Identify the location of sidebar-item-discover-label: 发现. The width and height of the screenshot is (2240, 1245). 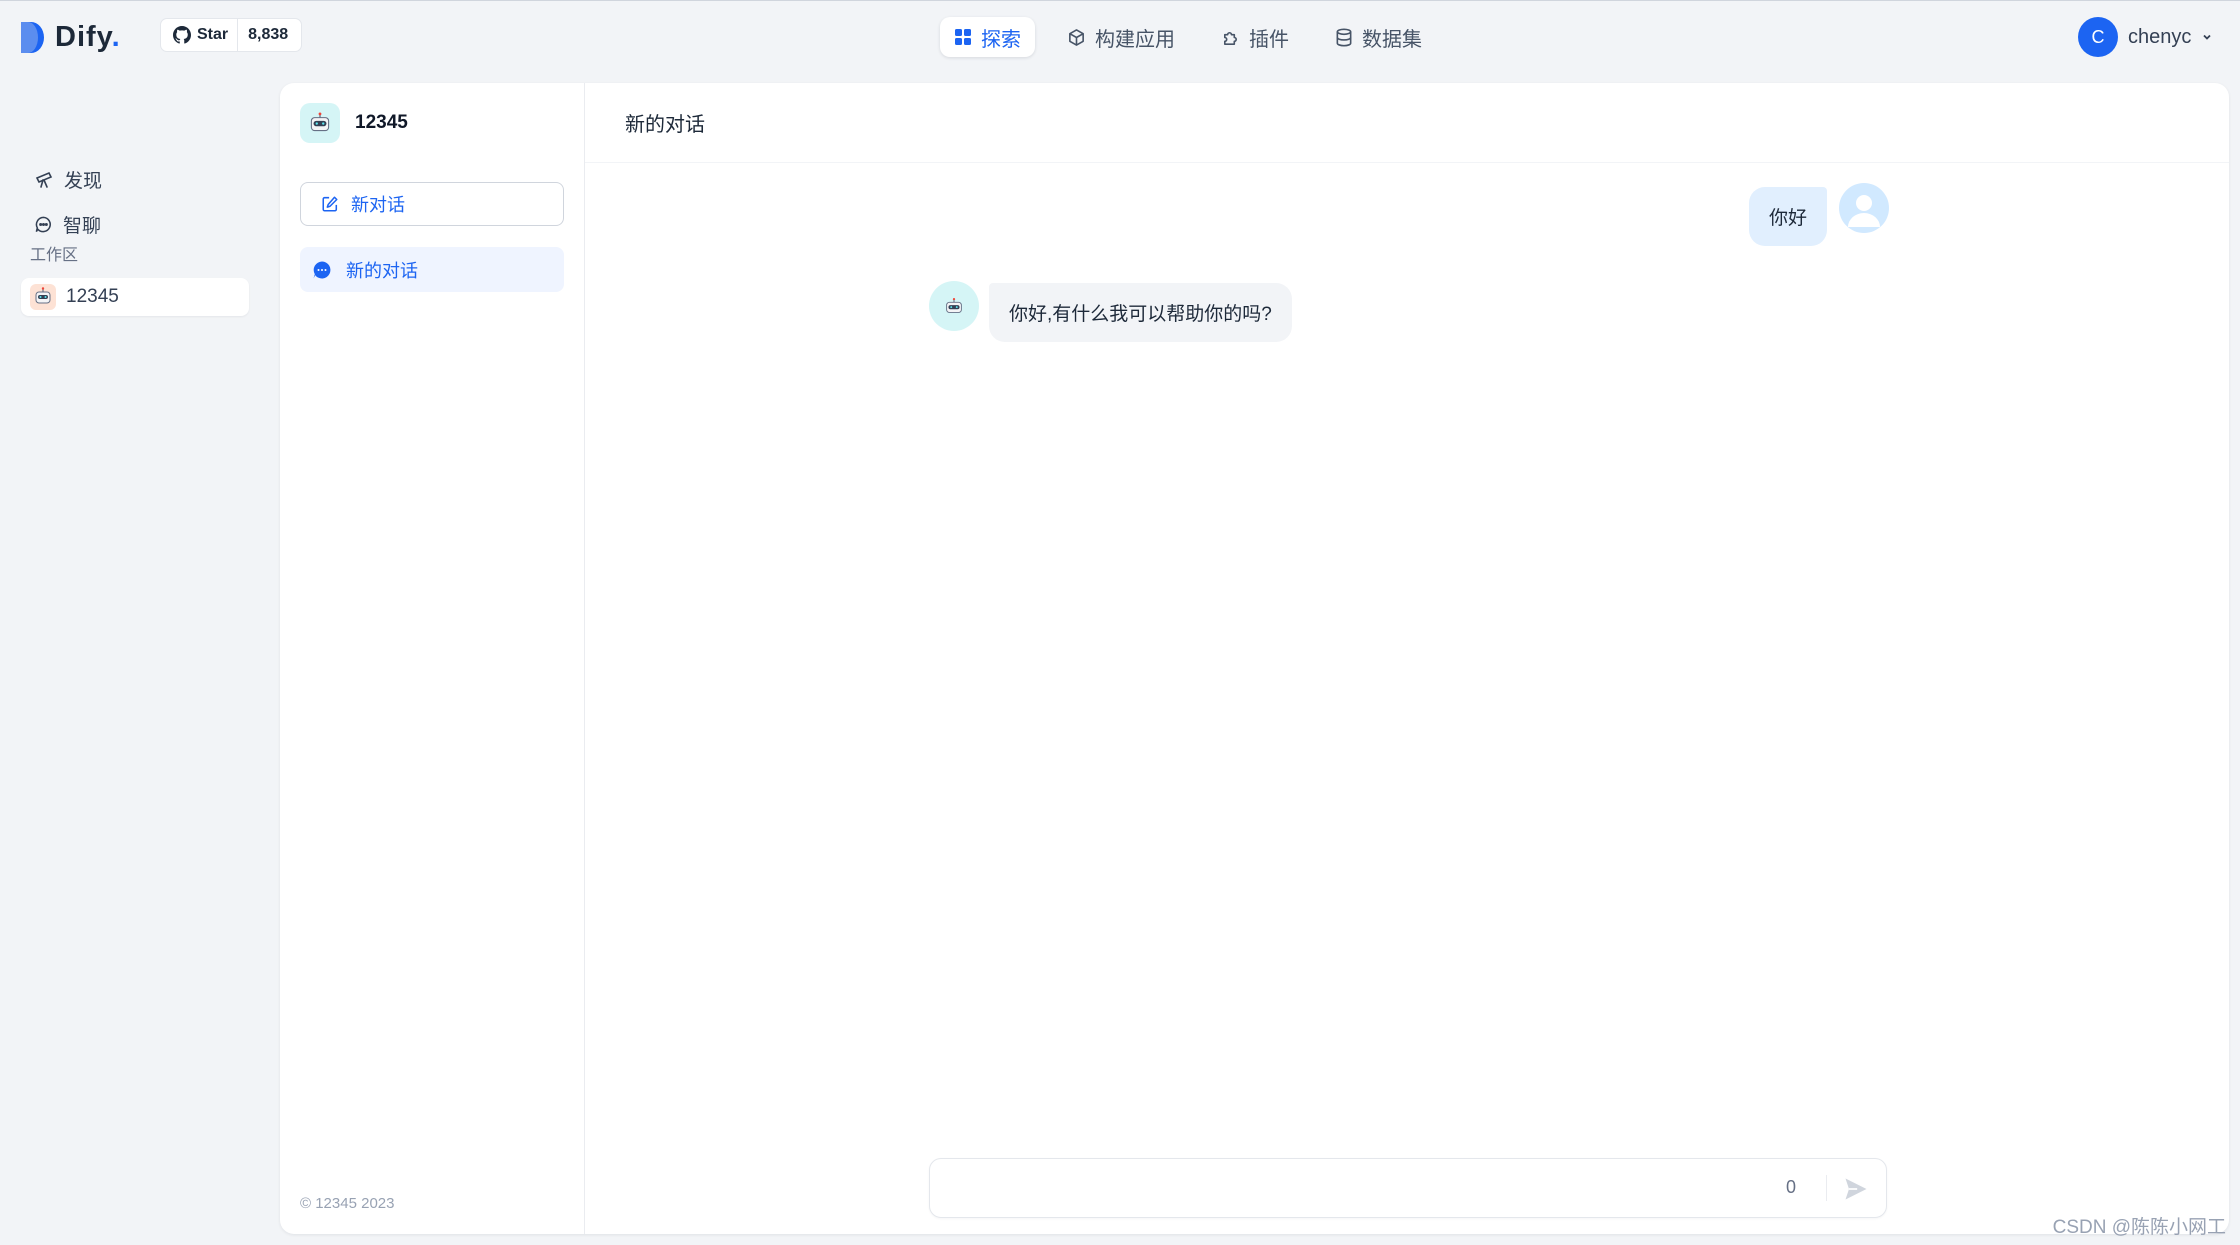
(83, 181).